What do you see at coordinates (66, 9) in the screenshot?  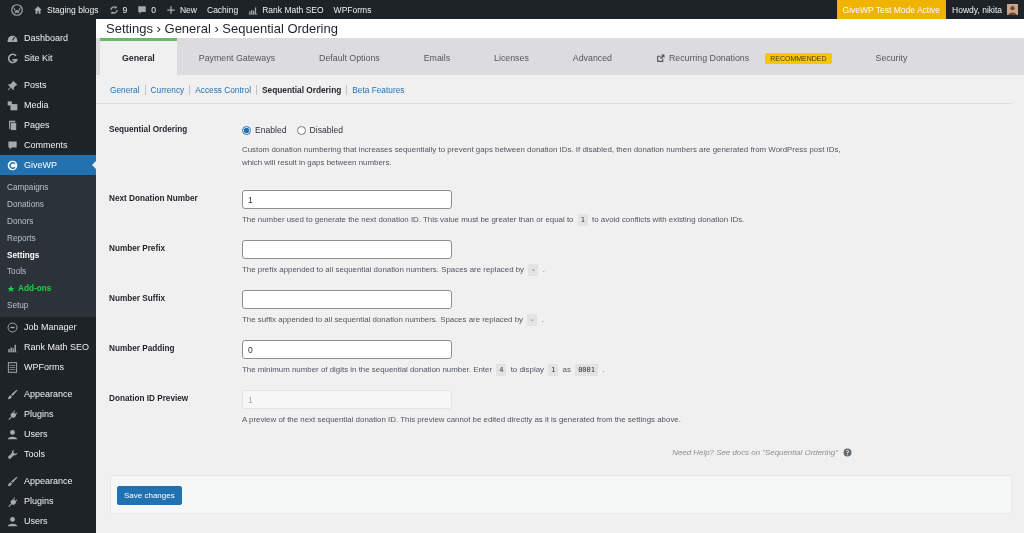 I see `admin-bar-link: Staging blogs` at bounding box center [66, 9].